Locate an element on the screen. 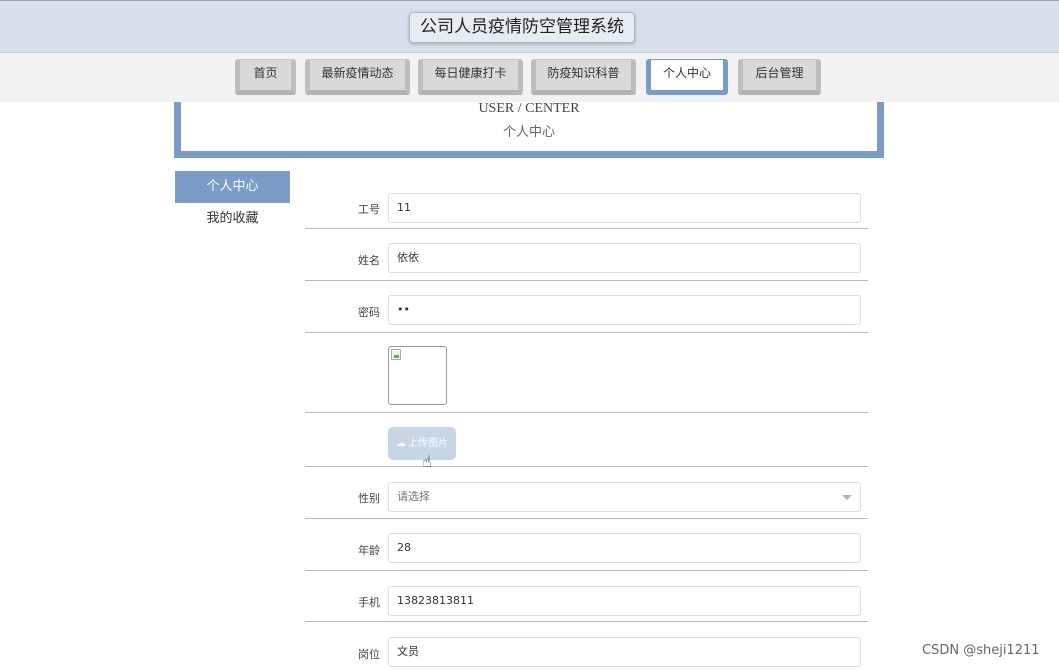 Image resolution: width=1059 pixels, height=670 pixels. gender-select-value: 请选择 is located at coordinates (413, 496).